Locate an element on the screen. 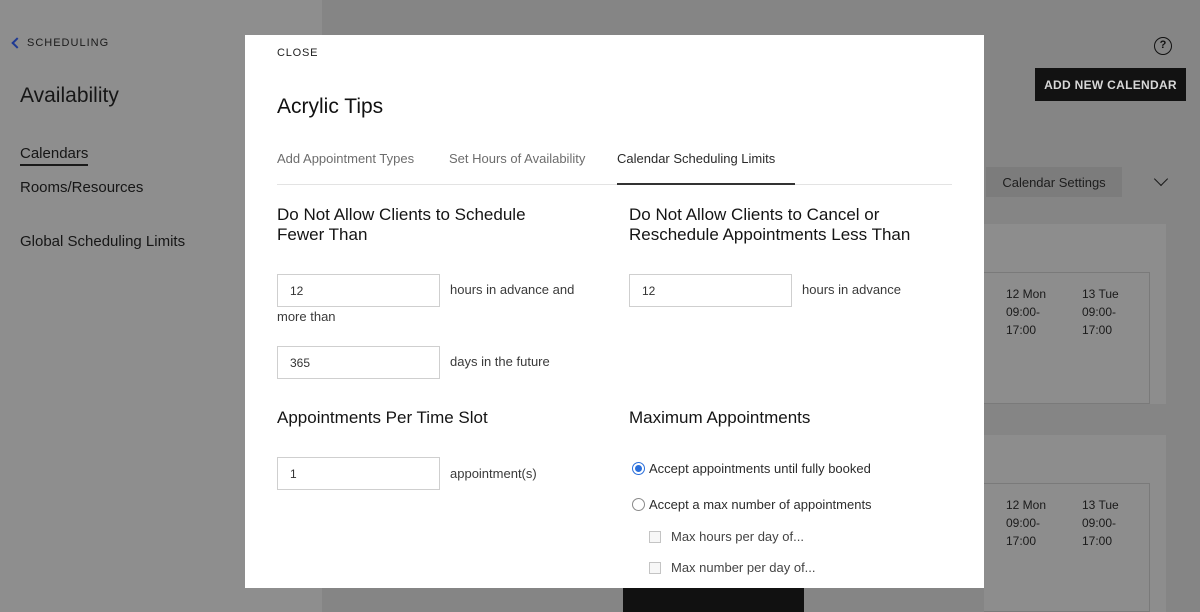 This screenshot has height=612, width=1200. max-days-suffix: days in the future is located at coordinates (500, 361).